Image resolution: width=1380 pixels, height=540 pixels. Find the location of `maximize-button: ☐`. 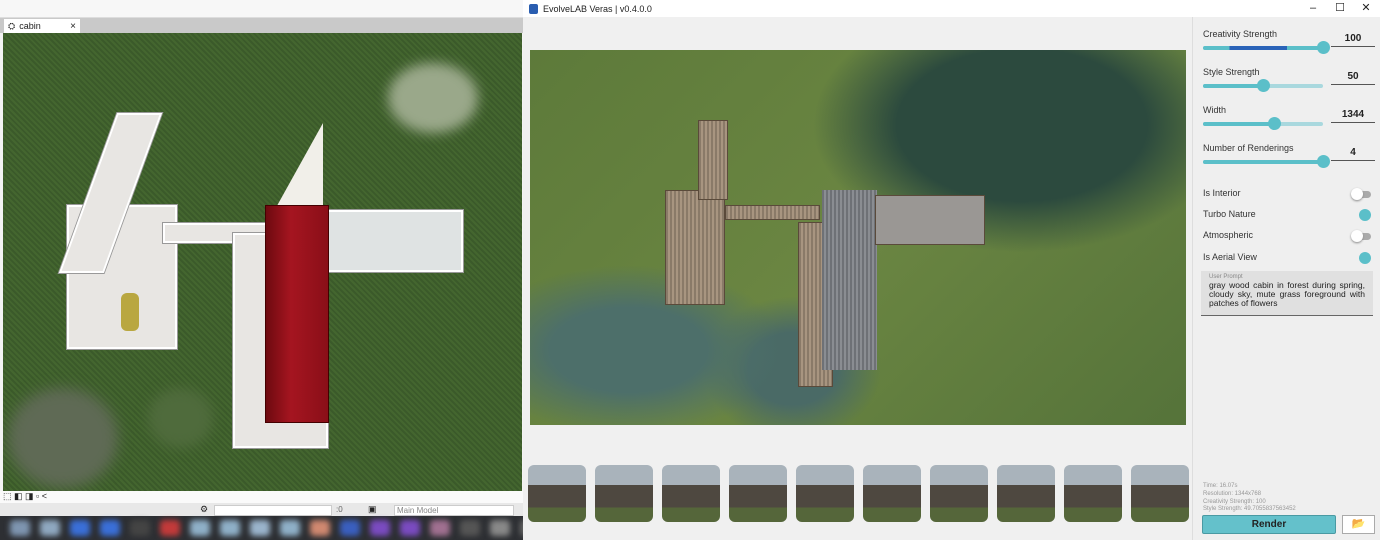

maximize-button: ☐ is located at coordinates (1340, 8).